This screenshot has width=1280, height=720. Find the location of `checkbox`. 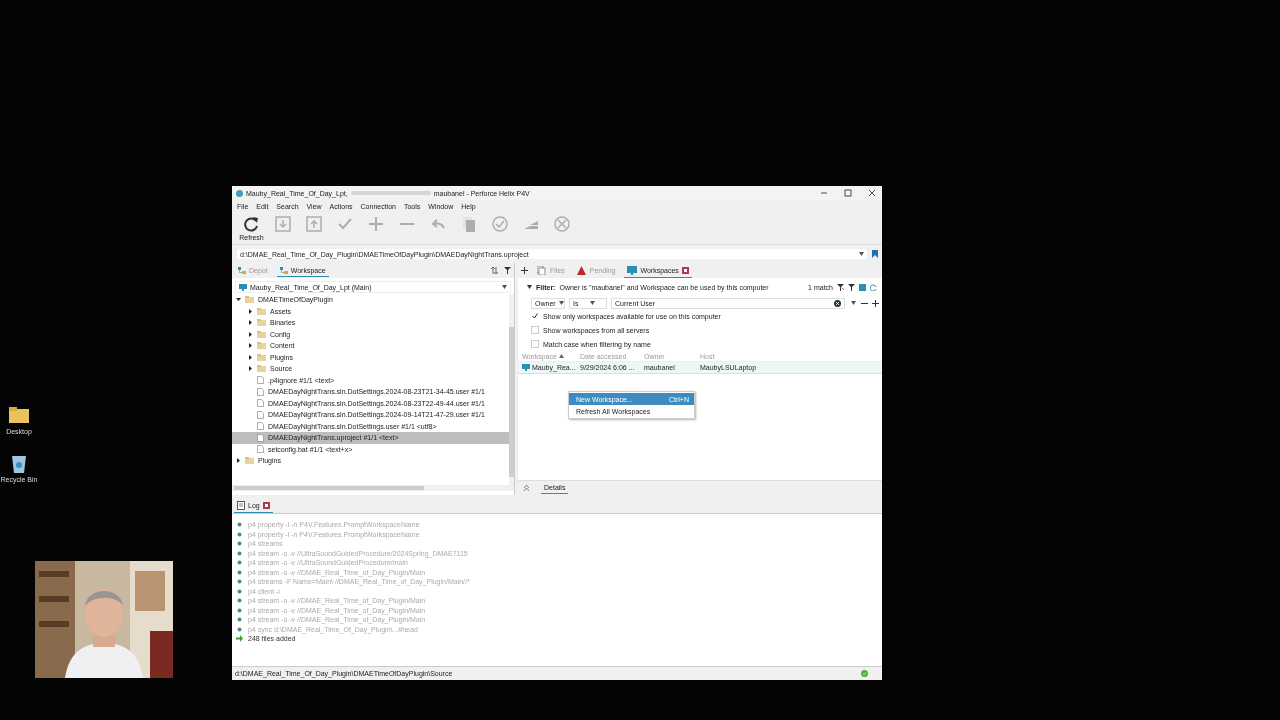

checkbox is located at coordinates (535, 316).